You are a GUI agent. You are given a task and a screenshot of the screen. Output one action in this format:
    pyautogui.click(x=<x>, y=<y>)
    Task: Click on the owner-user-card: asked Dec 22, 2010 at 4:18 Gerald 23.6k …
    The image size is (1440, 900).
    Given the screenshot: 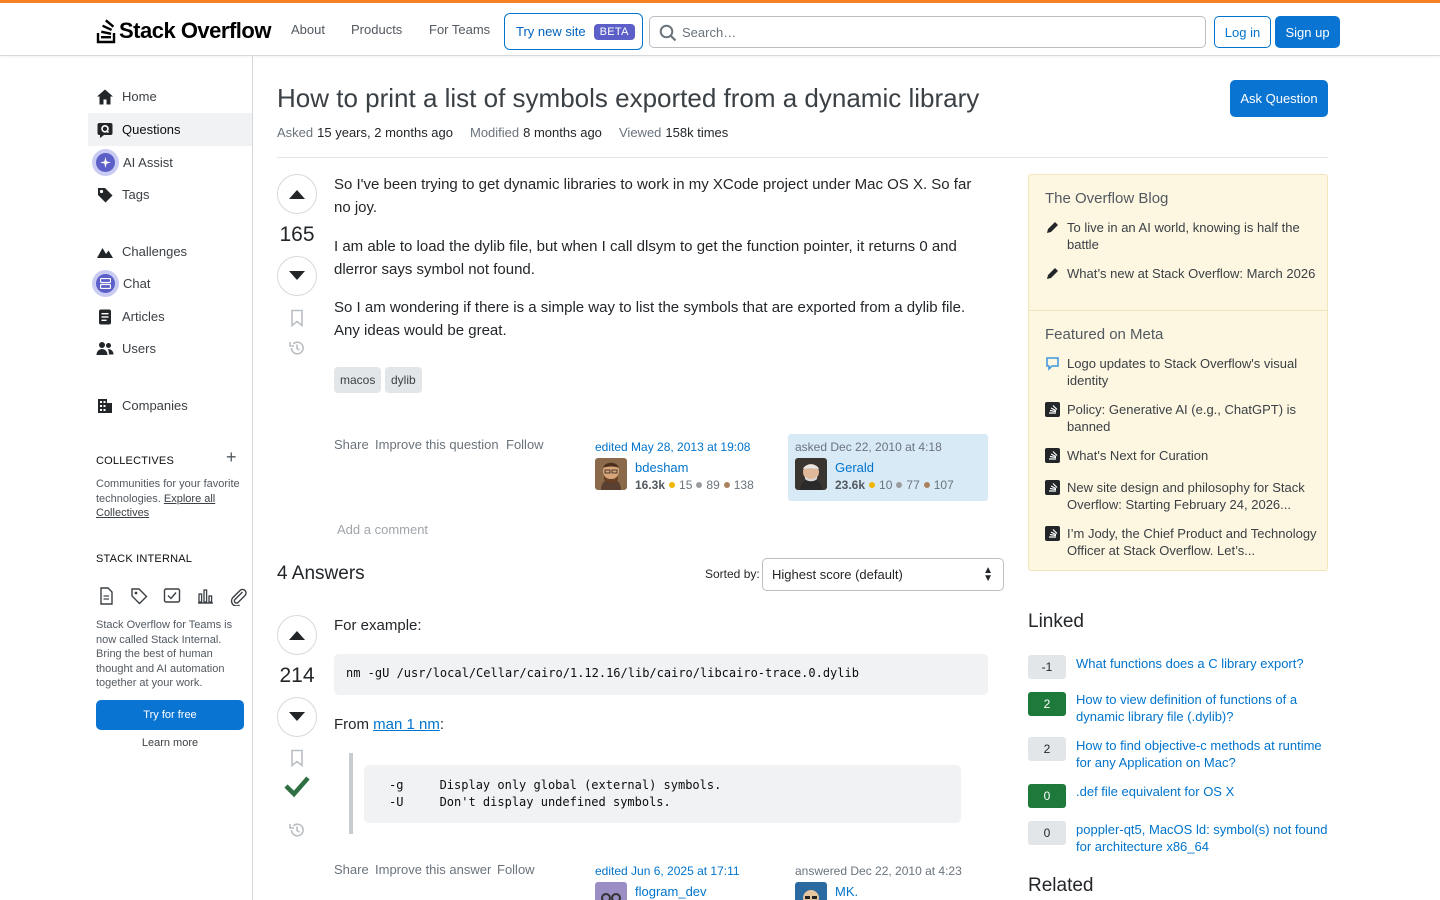 What is the action you would take?
    pyautogui.click(x=888, y=467)
    